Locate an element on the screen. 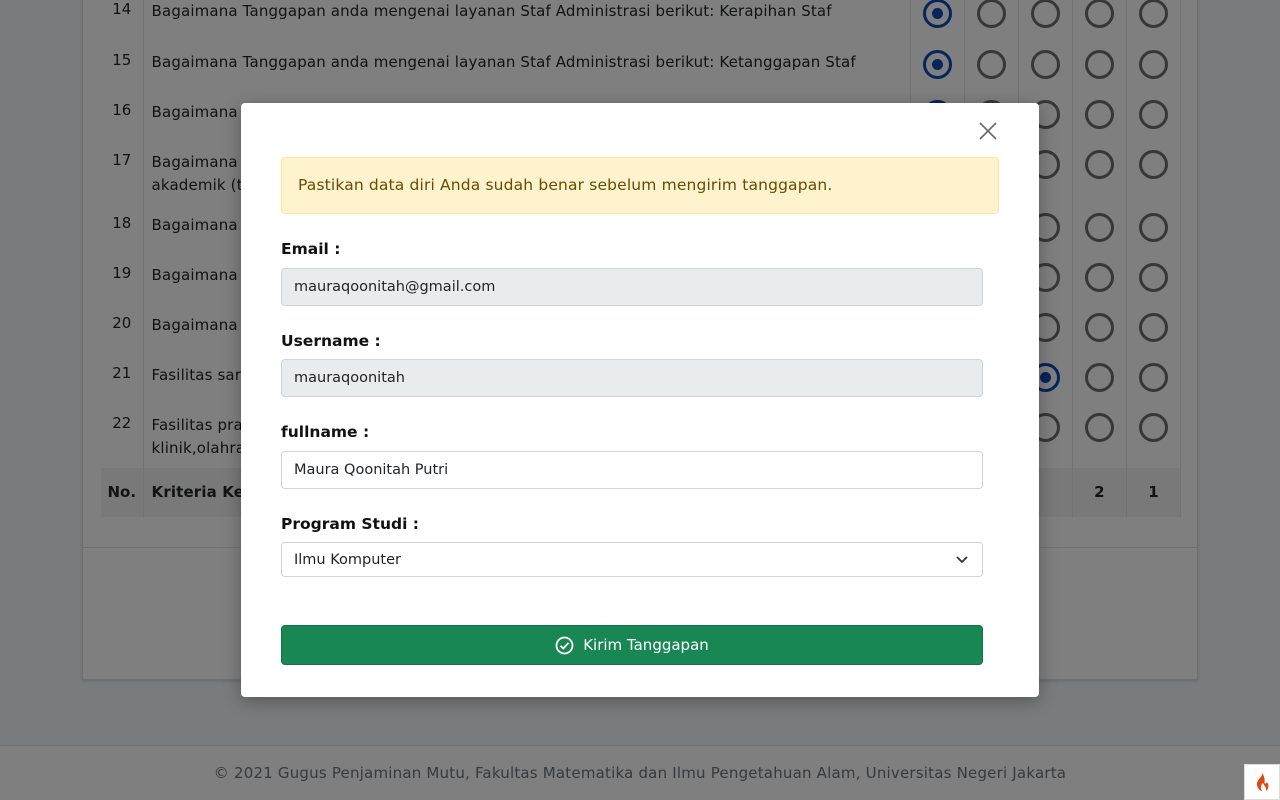 The width and height of the screenshot is (1280, 800). email-label: Email : is located at coordinates (311, 249).